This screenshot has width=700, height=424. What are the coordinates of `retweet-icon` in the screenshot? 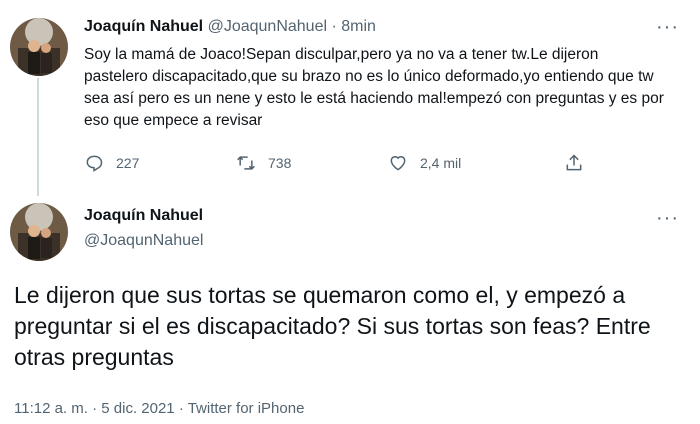 It's located at (246, 163).